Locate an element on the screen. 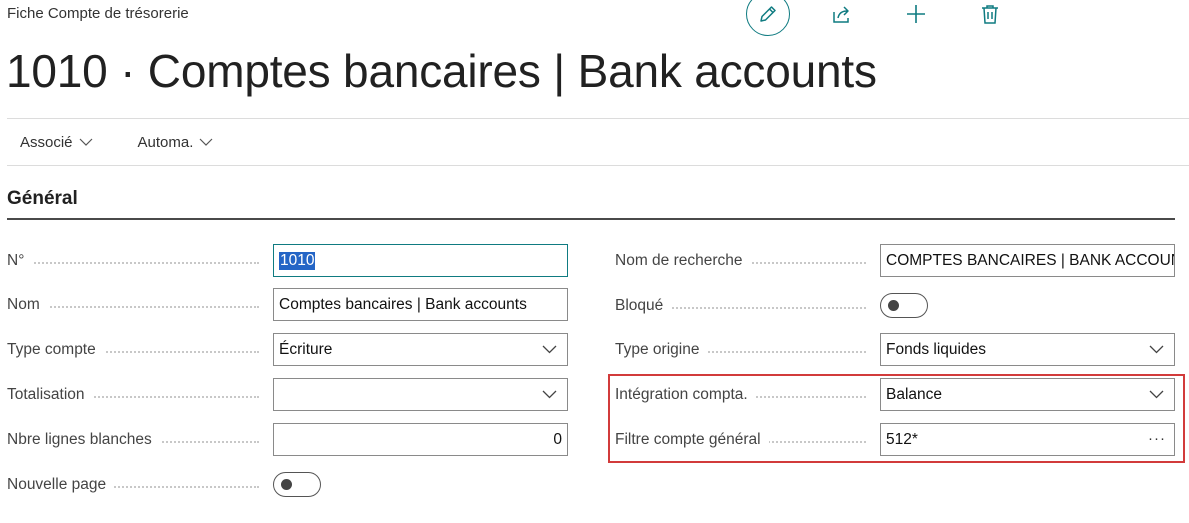 Image resolution: width=1189 pixels, height=523 pixels. action-bar: Associé Automa. is located at coordinates (598, 142).